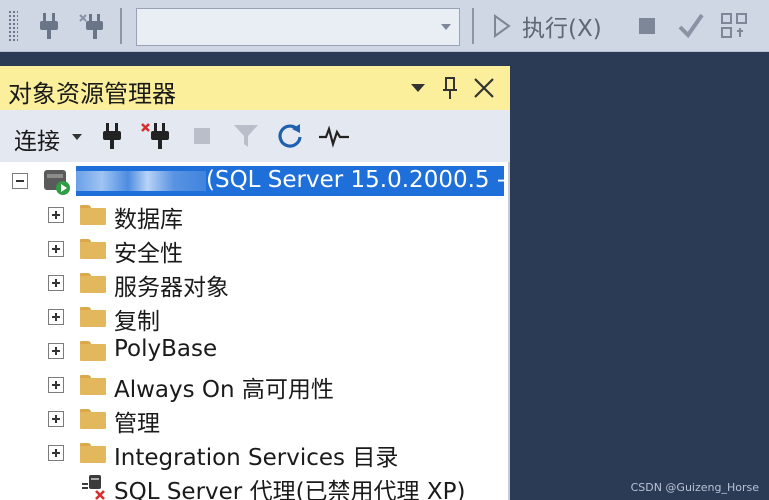  I want to click on pin-icon, so click(450, 88).